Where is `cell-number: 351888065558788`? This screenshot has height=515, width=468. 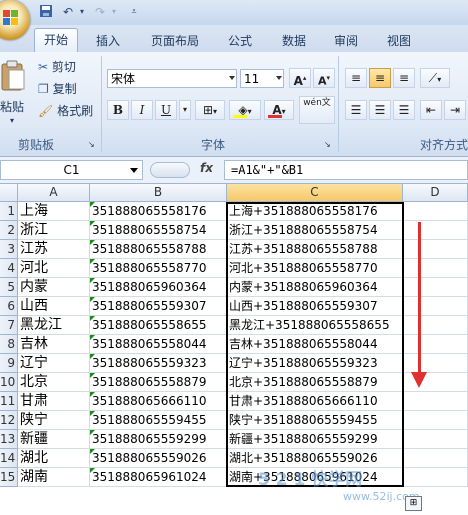 cell-number: 351888065558788 is located at coordinates (158, 249).